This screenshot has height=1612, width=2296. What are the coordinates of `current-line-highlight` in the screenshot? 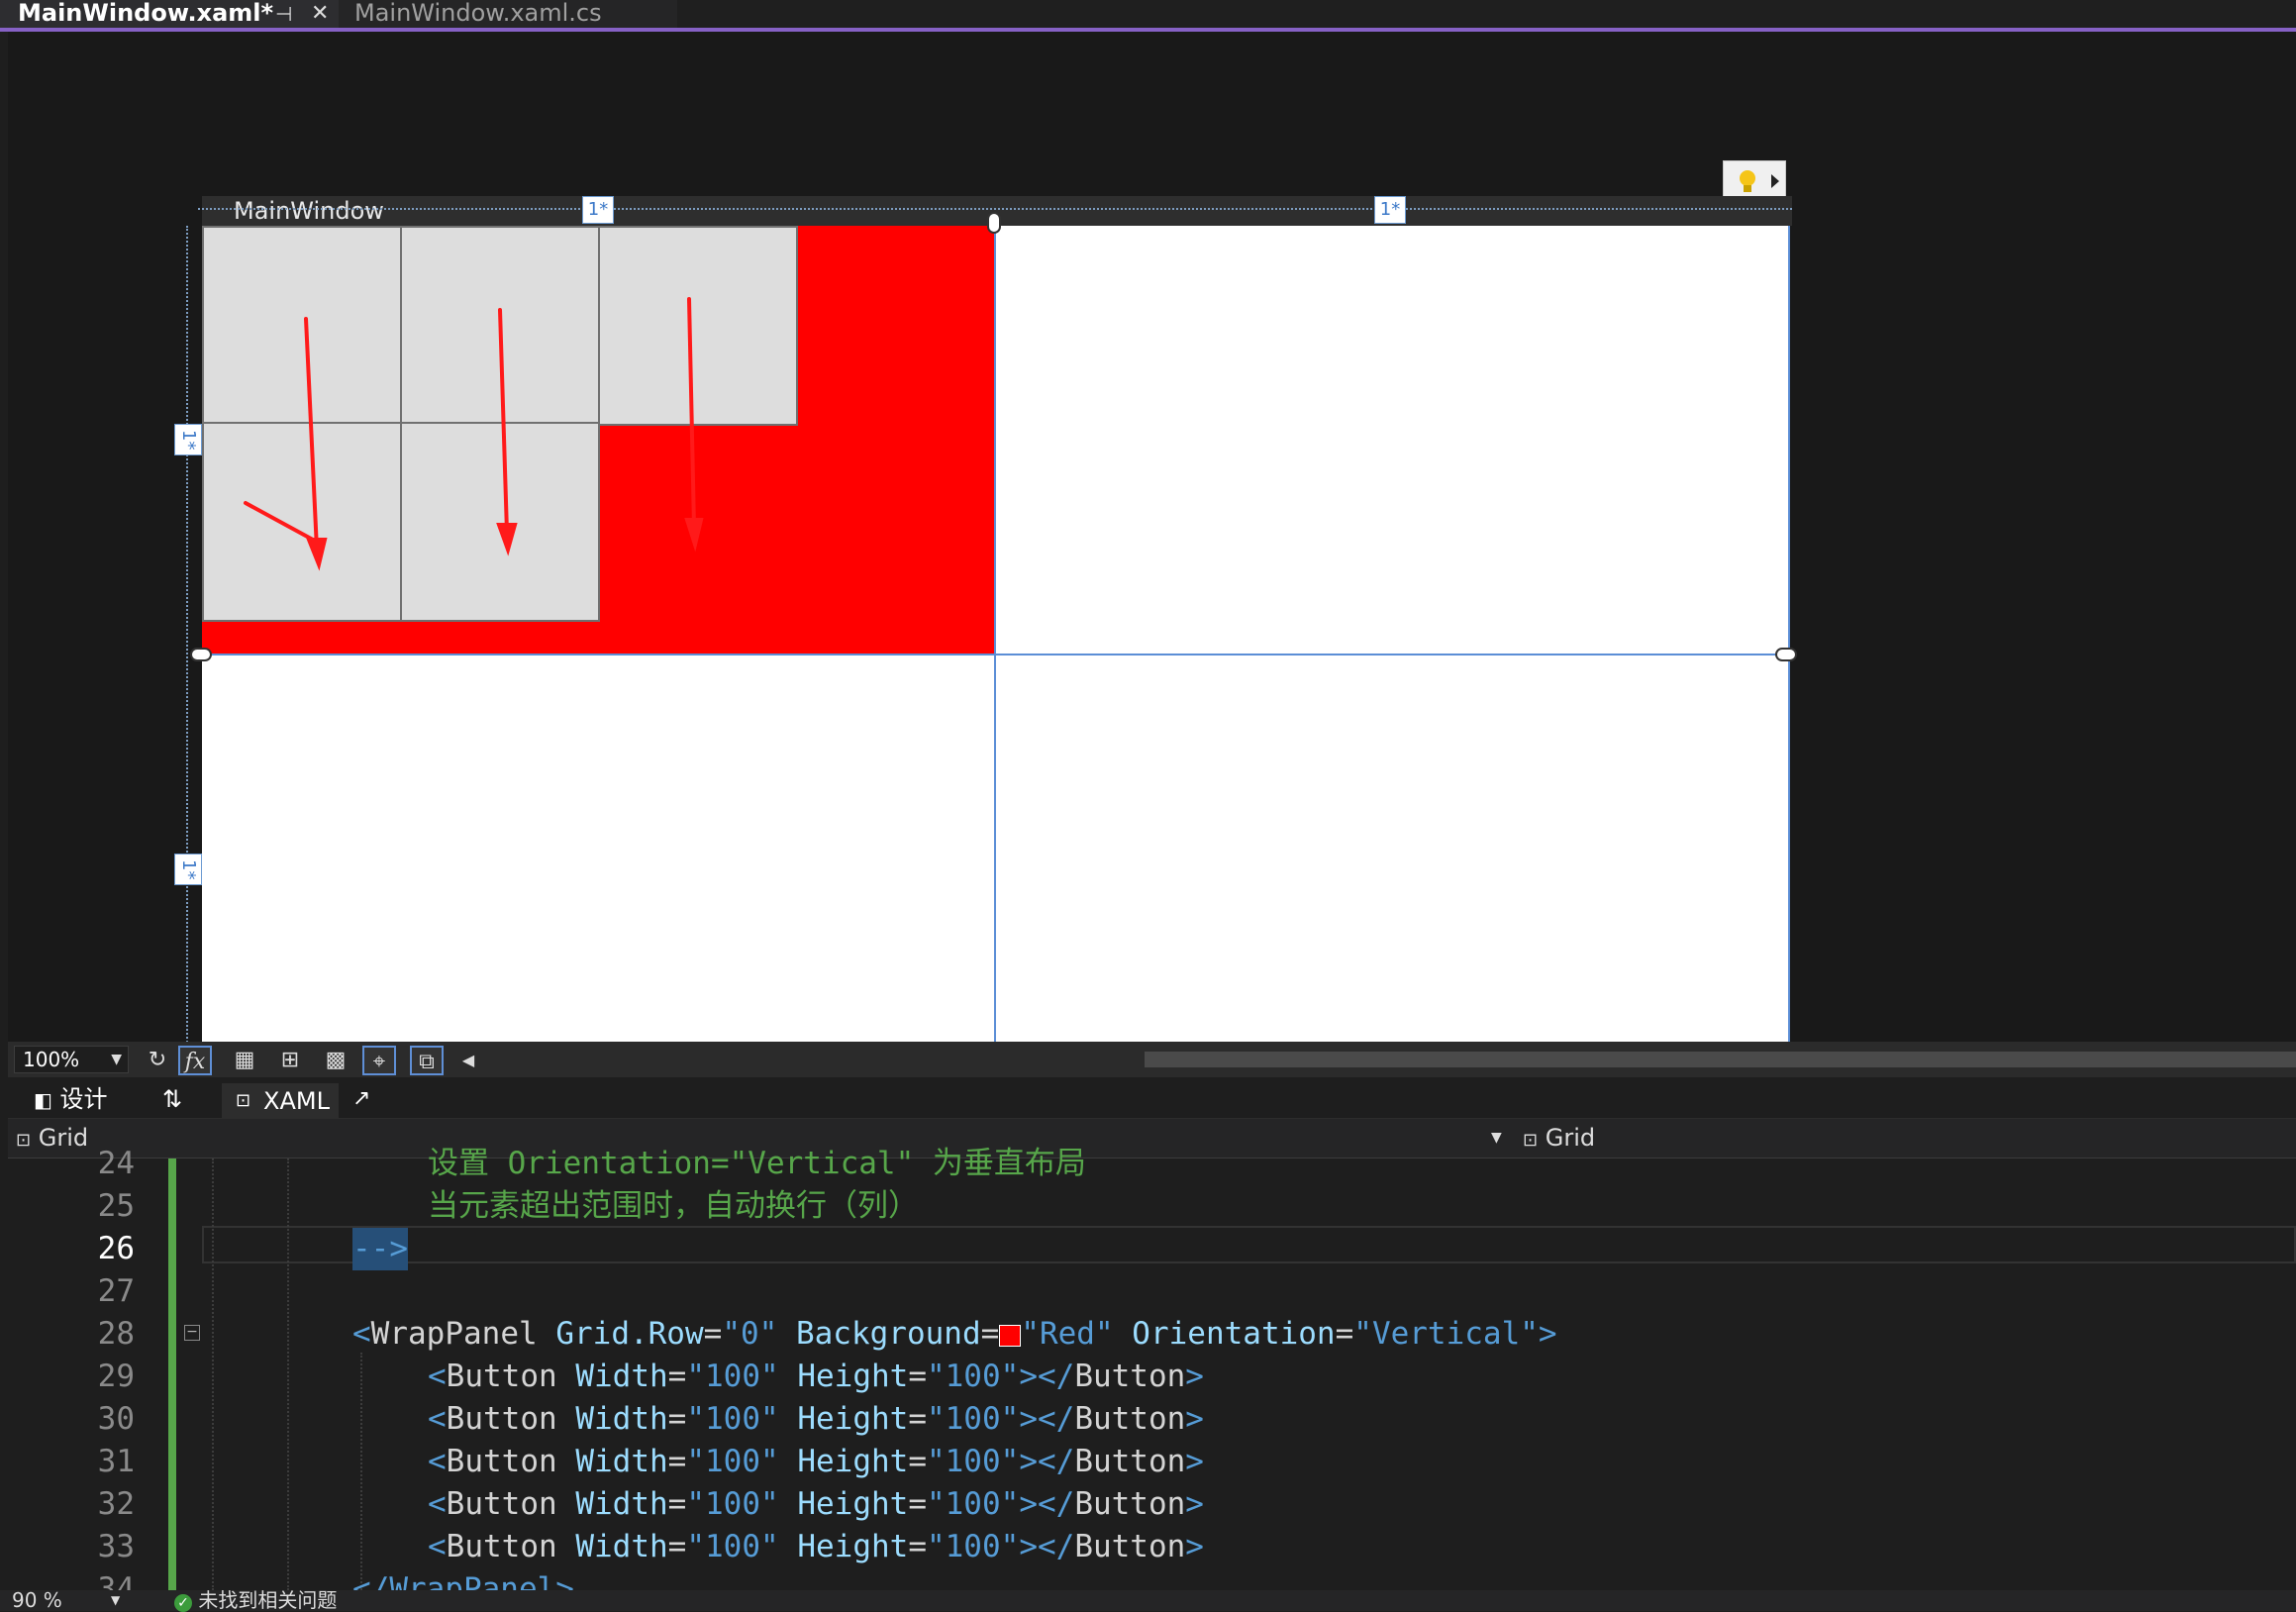 It's located at (1249, 1245).